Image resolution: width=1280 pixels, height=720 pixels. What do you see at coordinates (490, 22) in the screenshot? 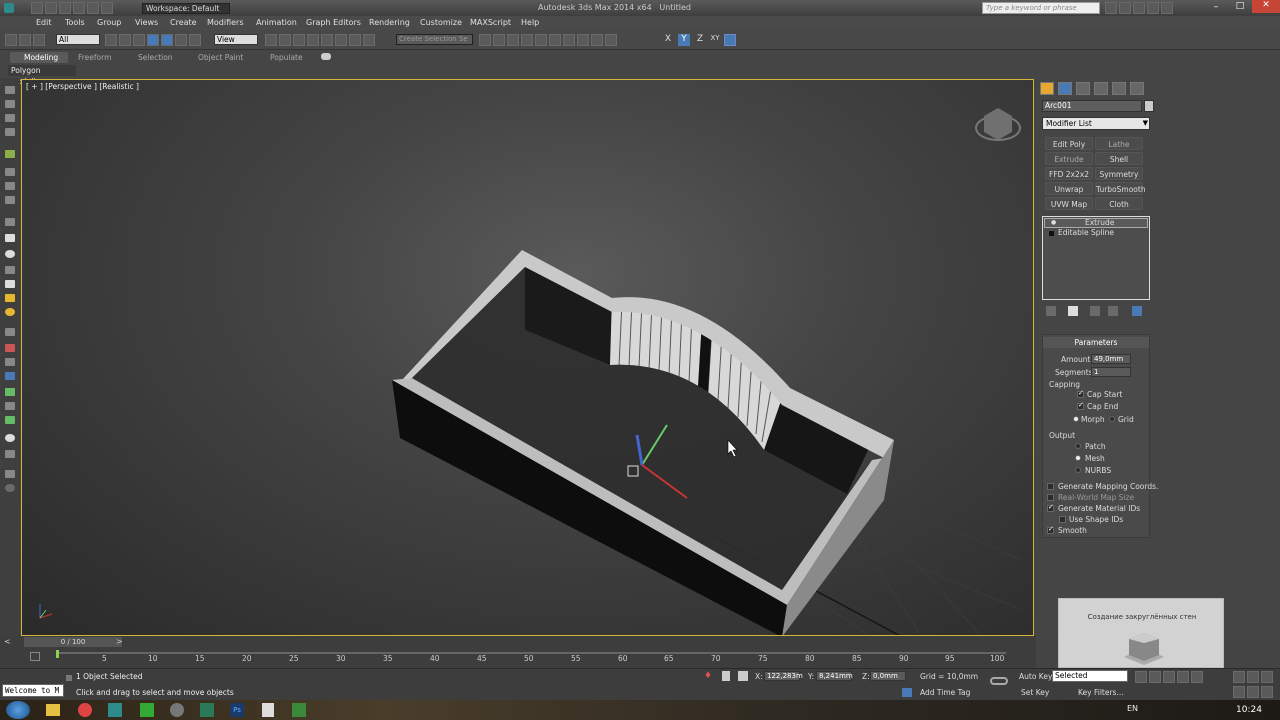
I see `menu-maxscript: MAXScript` at bounding box center [490, 22].